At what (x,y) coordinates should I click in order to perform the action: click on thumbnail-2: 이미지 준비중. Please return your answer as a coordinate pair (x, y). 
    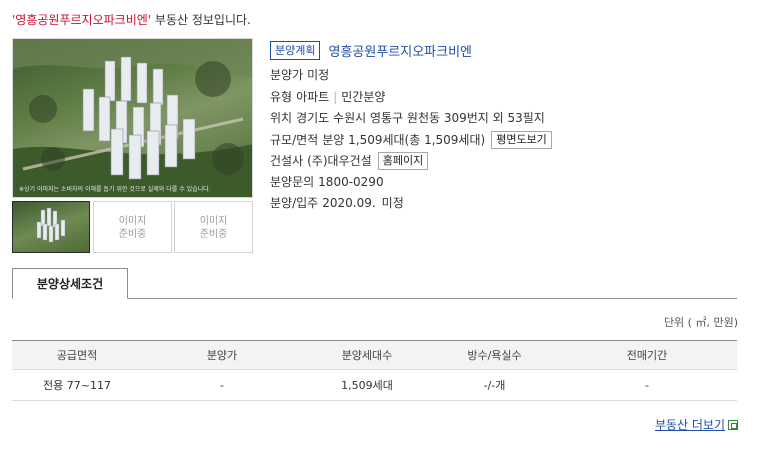
    Looking at the image, I should click on (132, 227).